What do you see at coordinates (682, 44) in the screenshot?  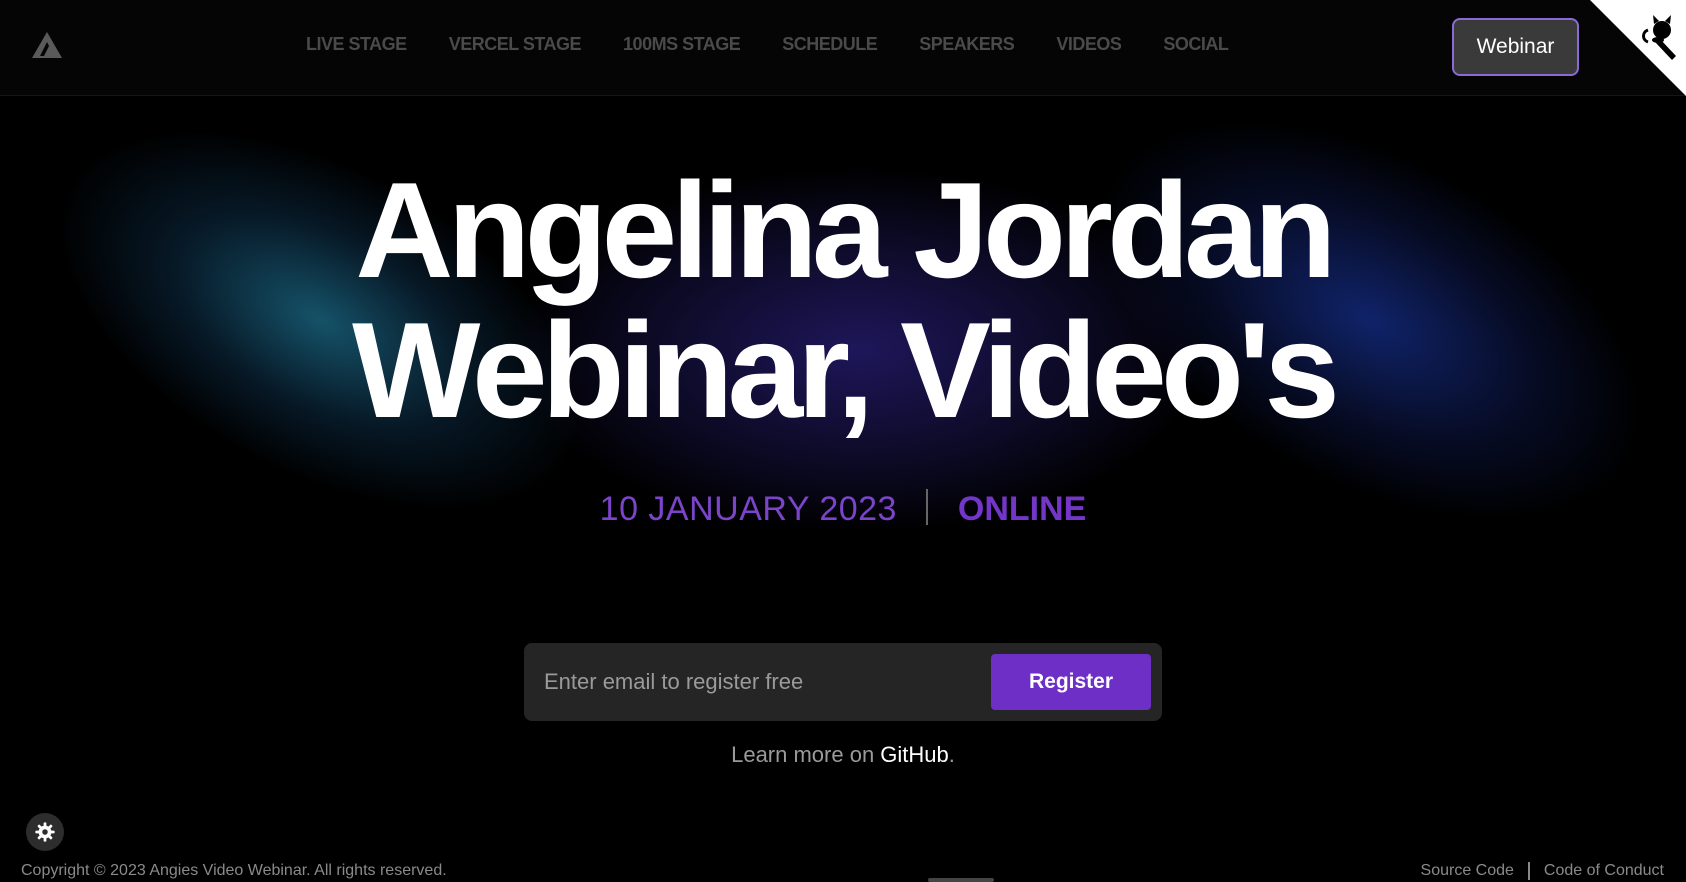 I see `nav-item-100ms-stage: 100MS STAGE` at bounding box center [682, 44].